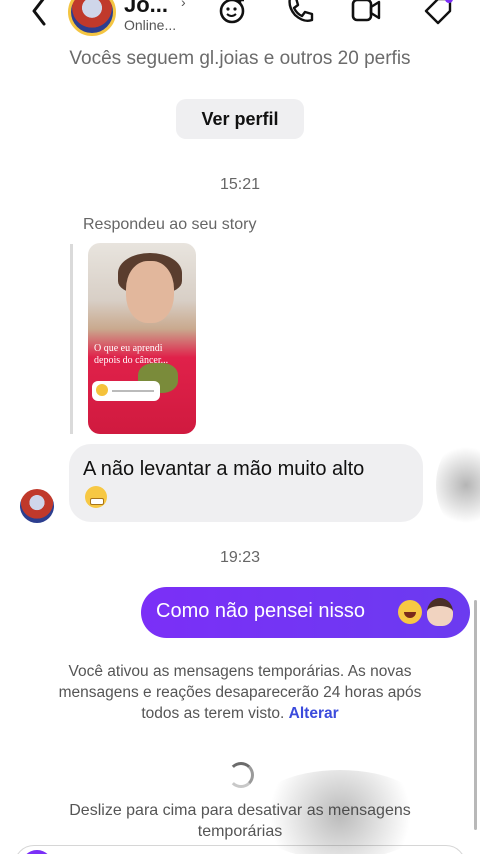  I want to click on sender-avatar, so click(37, 506).